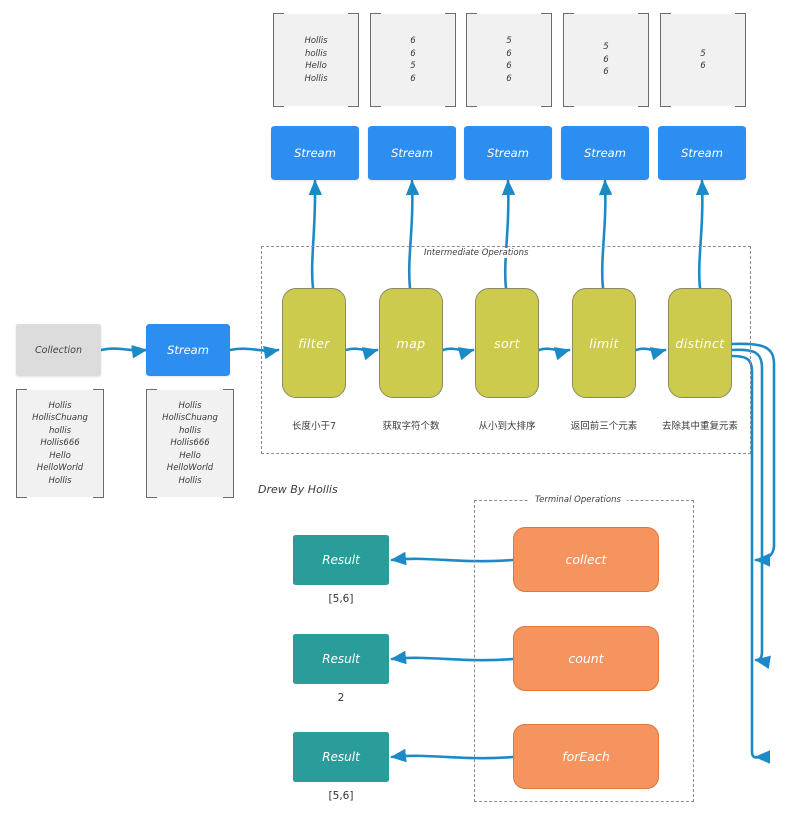 Image resolution: width=802 pixels, height=820 pixels. I want to click on result-box-collect: Result, so click(341, 560).